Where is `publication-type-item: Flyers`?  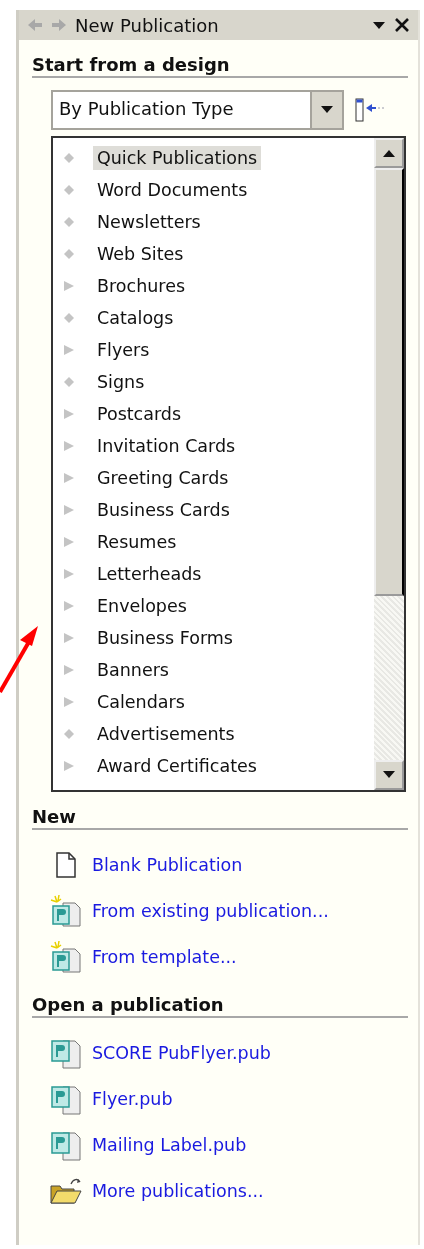 publication-type-item: Flyers is located at coordinates (123, 350).